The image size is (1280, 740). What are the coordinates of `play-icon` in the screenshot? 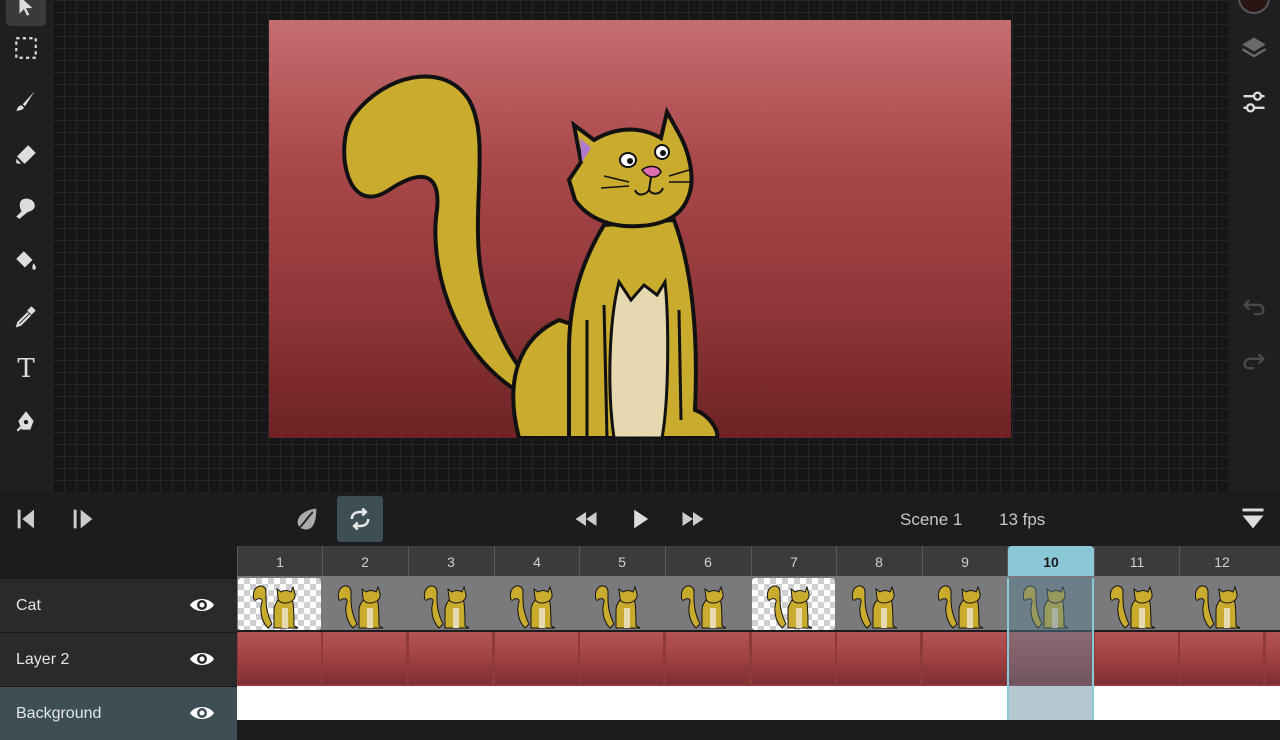 It's located at (641, 519).